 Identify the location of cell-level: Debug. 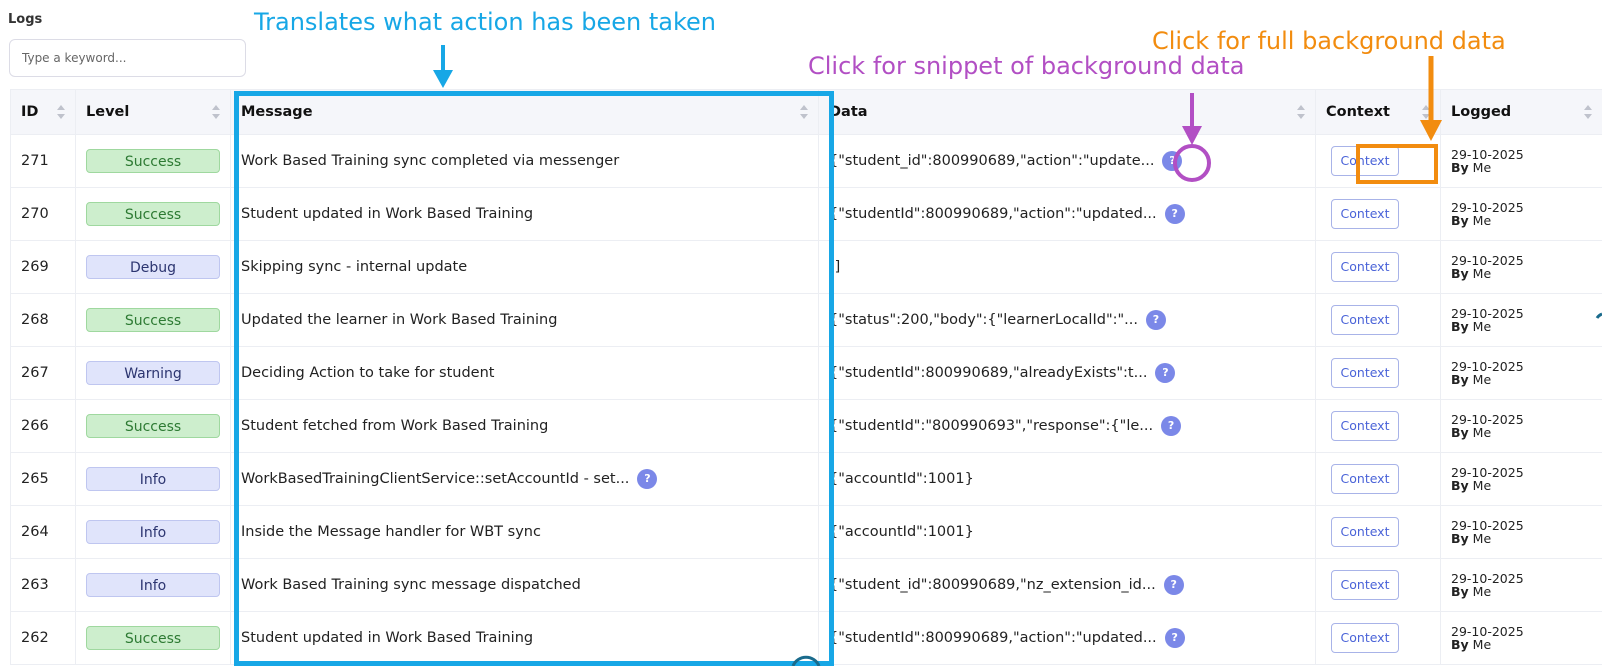
(153, 267).